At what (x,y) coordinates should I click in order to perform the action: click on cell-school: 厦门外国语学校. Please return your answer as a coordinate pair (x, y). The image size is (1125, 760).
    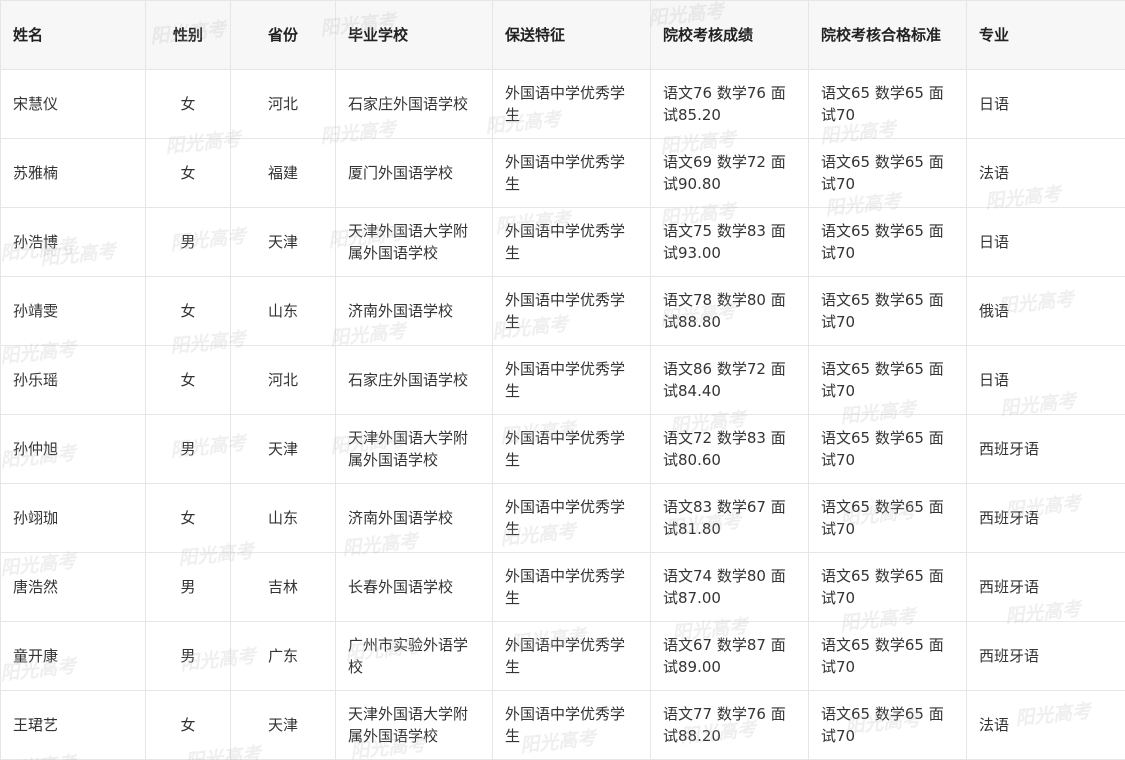
    Looking at the image, I should click on (414, 173).